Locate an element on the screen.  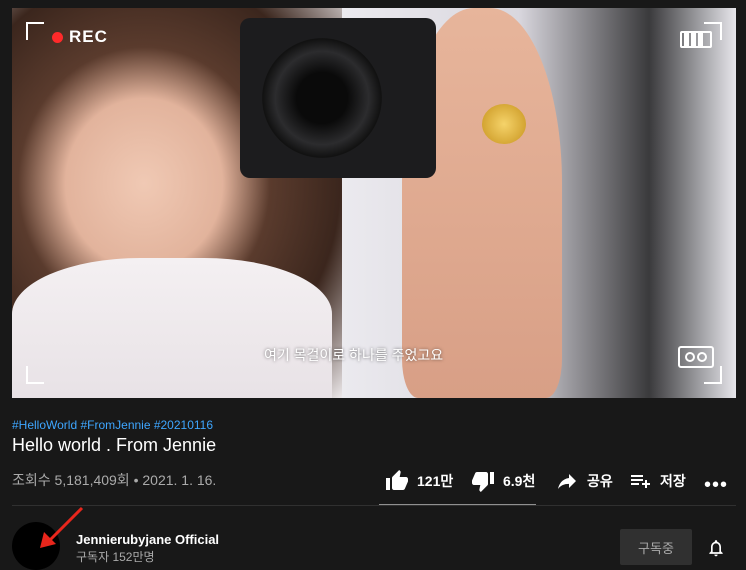
share-label: 공유 is located at coordinates (600, 481).